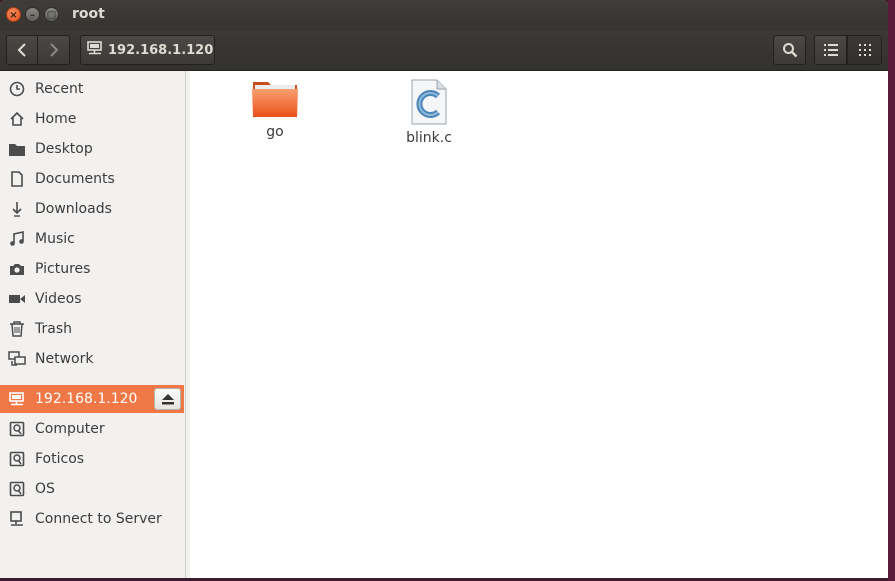  Describe the element at coordinates (17, 239) in the screenshot. I see `music-icon` at that location.